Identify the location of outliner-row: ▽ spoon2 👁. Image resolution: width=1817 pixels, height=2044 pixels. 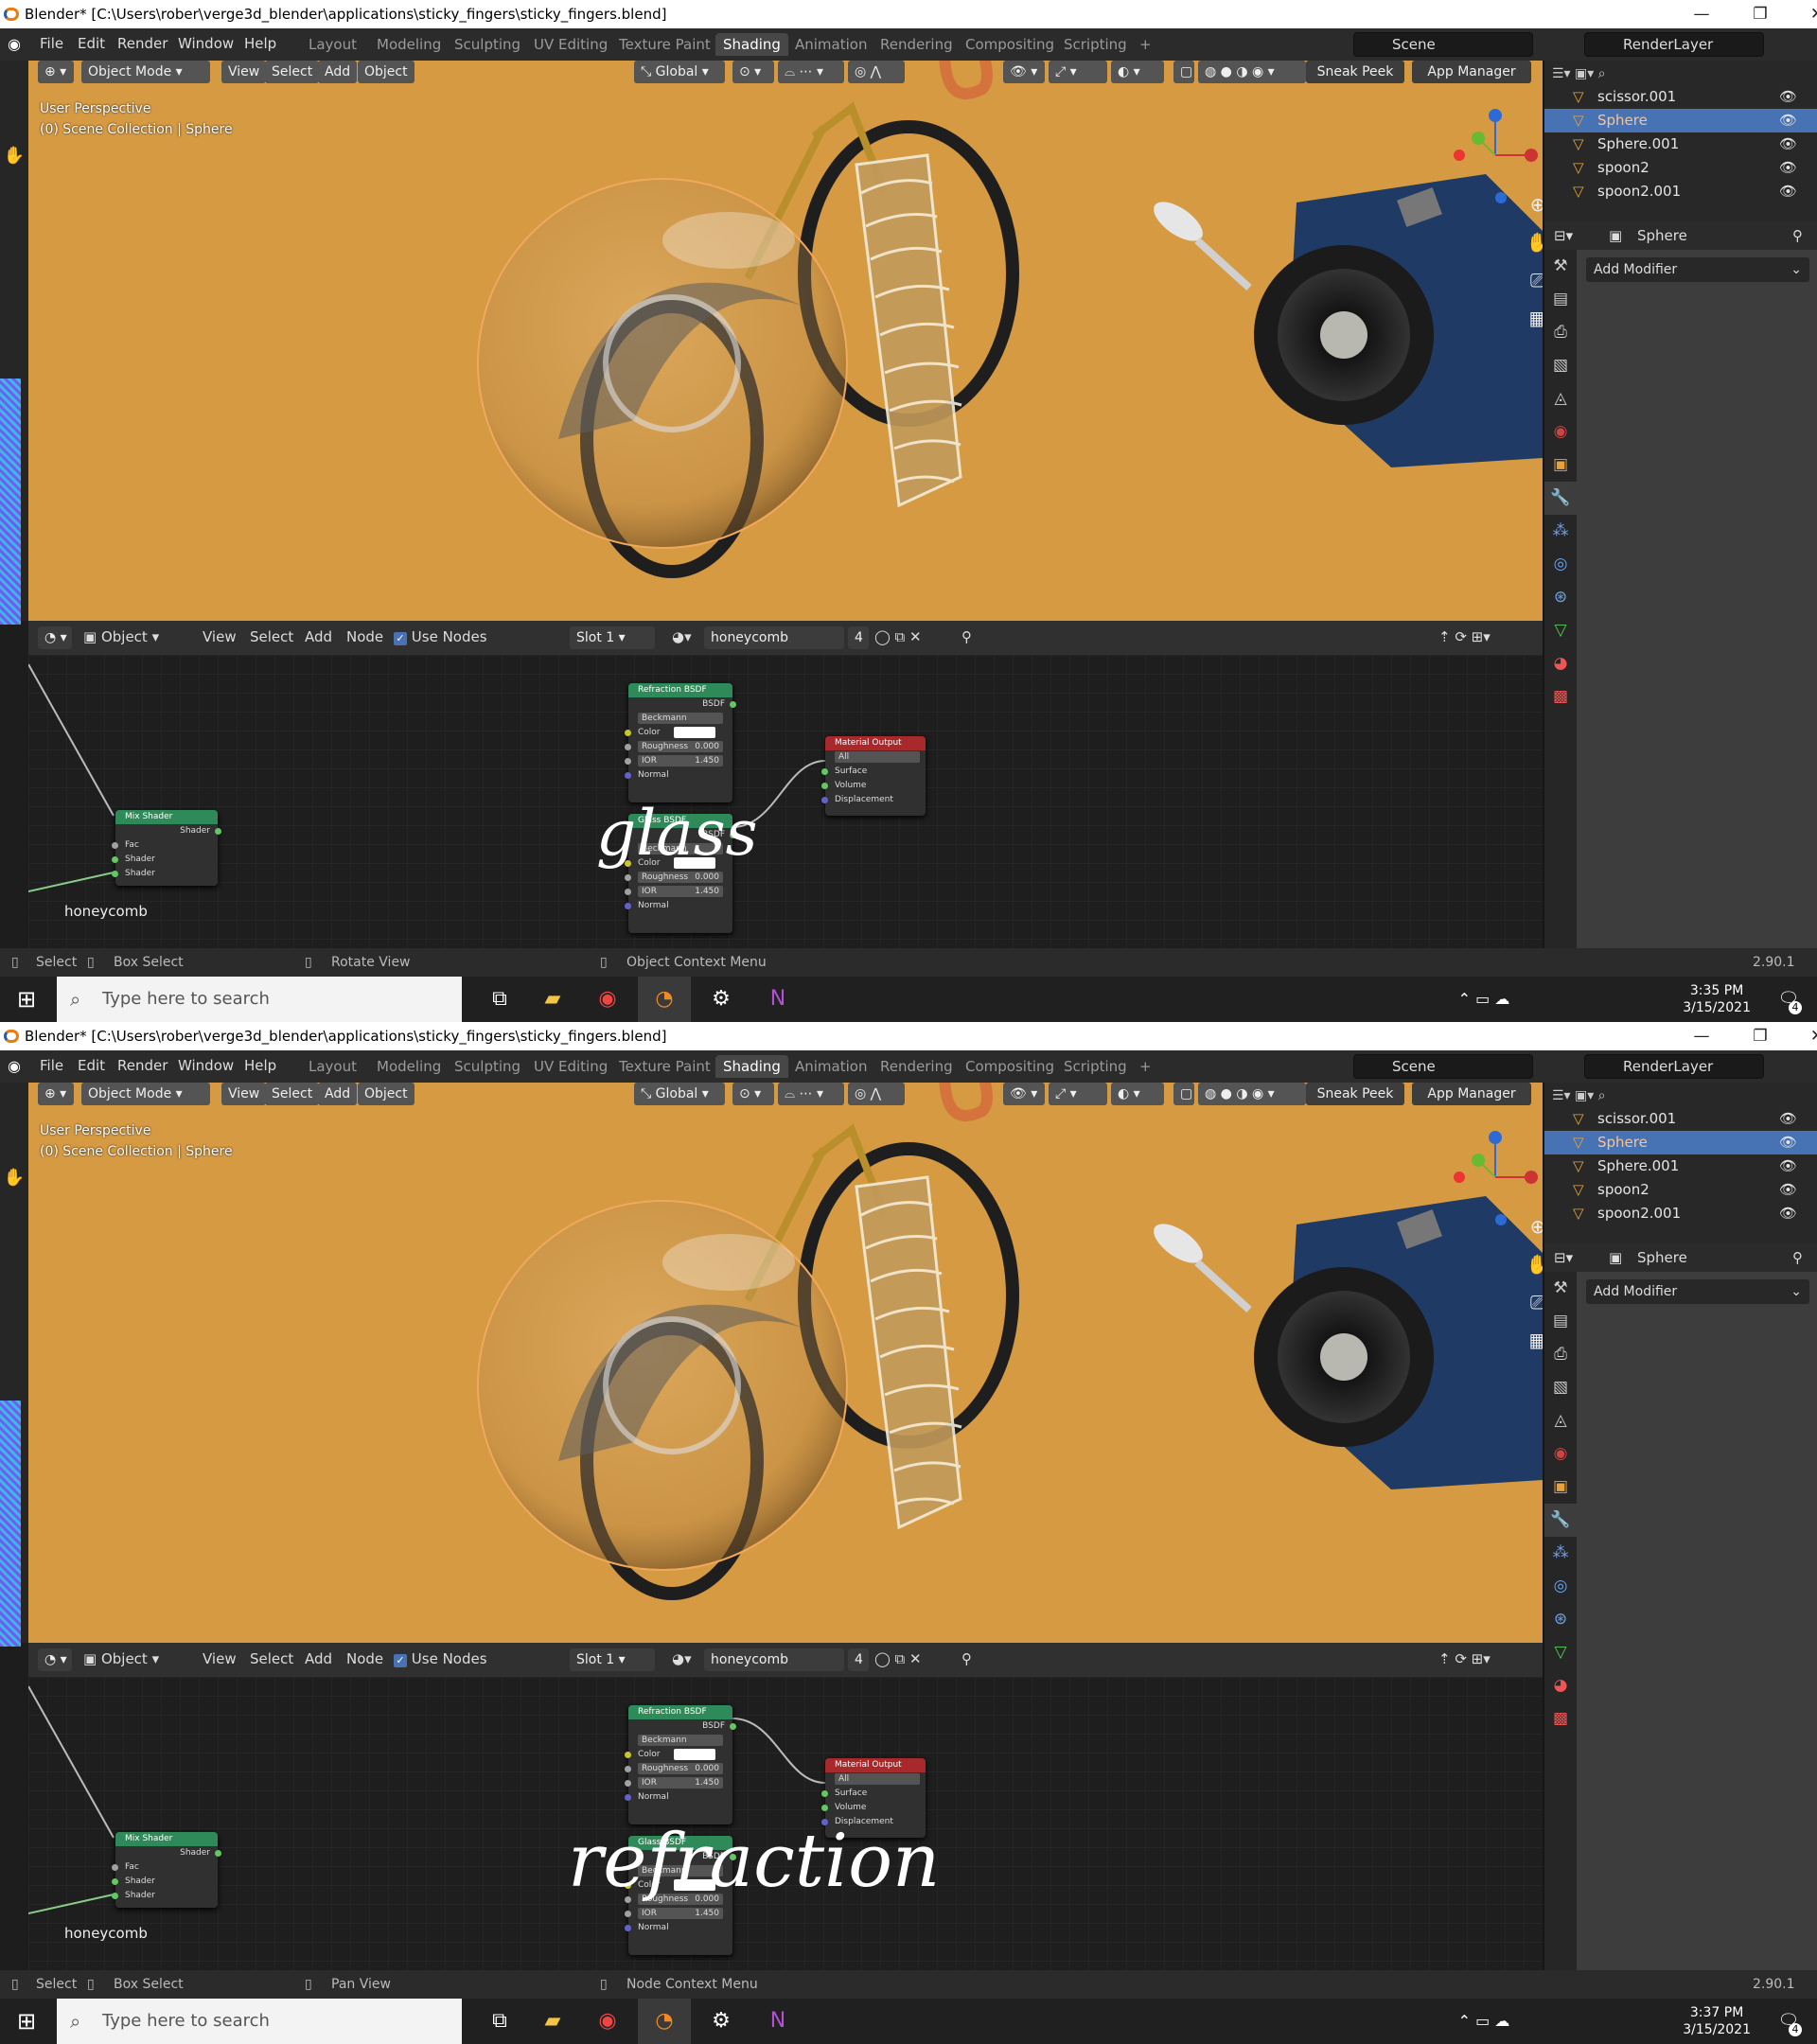
(1680, 168).